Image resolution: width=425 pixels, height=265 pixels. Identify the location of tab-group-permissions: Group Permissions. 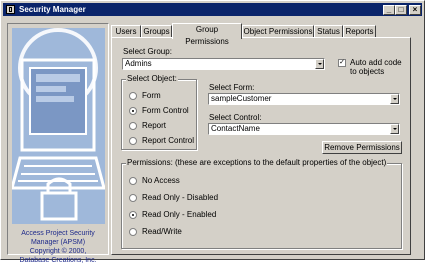
(207, 34).